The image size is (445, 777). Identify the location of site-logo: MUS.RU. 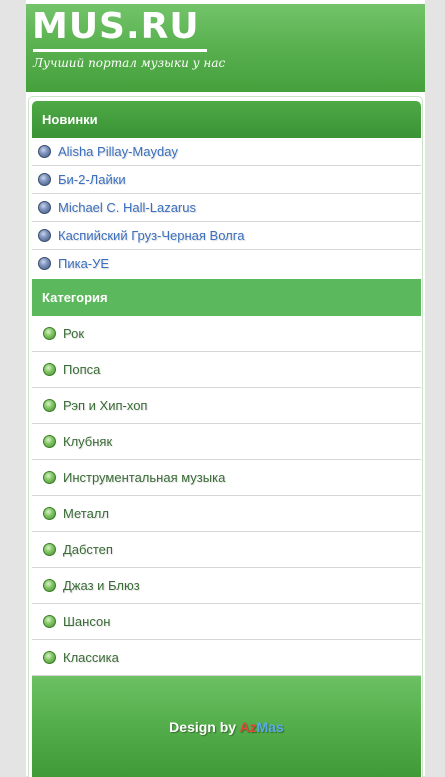
(116, 27).